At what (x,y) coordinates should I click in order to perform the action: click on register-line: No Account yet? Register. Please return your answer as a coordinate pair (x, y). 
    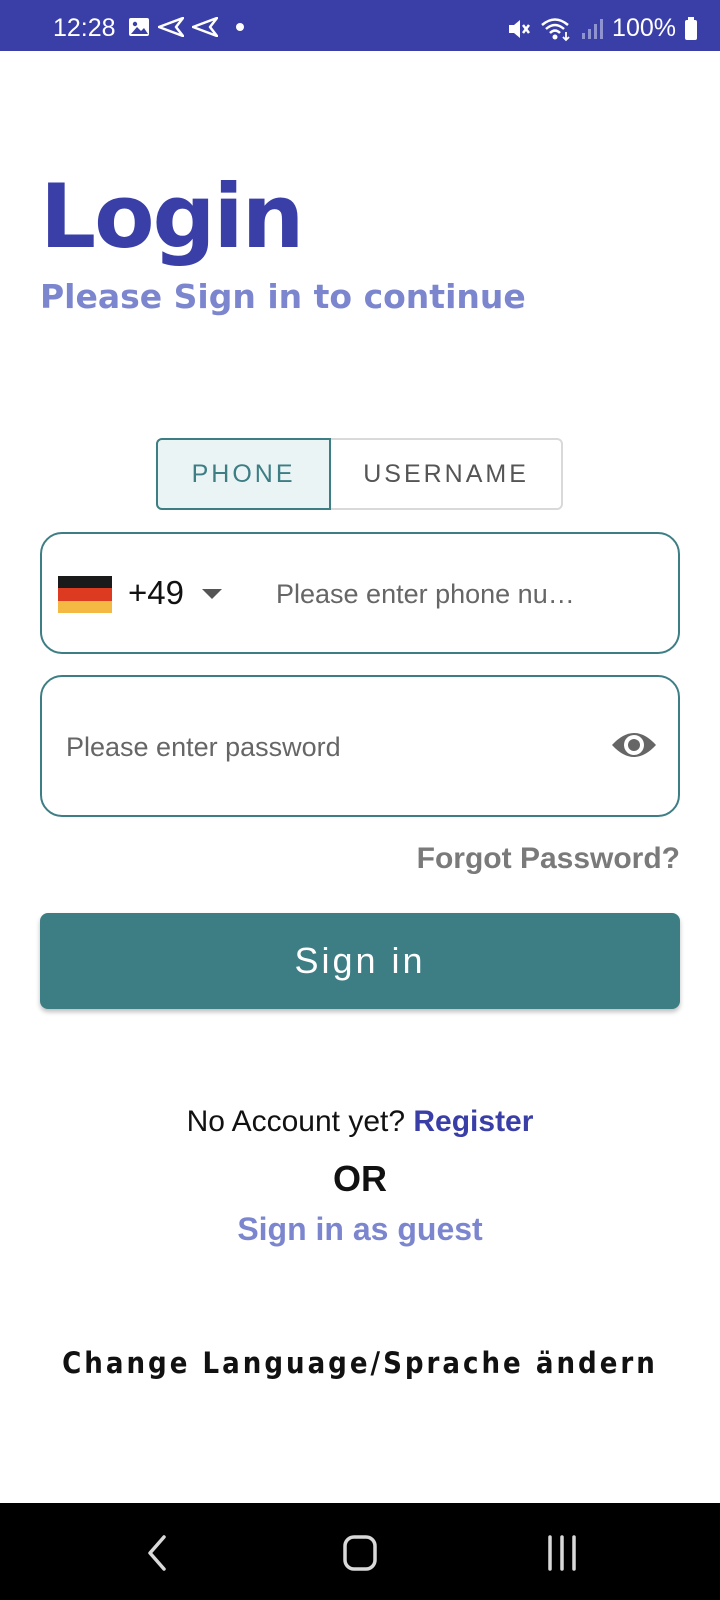
    Looking at the image, I should click on (360, 1122).